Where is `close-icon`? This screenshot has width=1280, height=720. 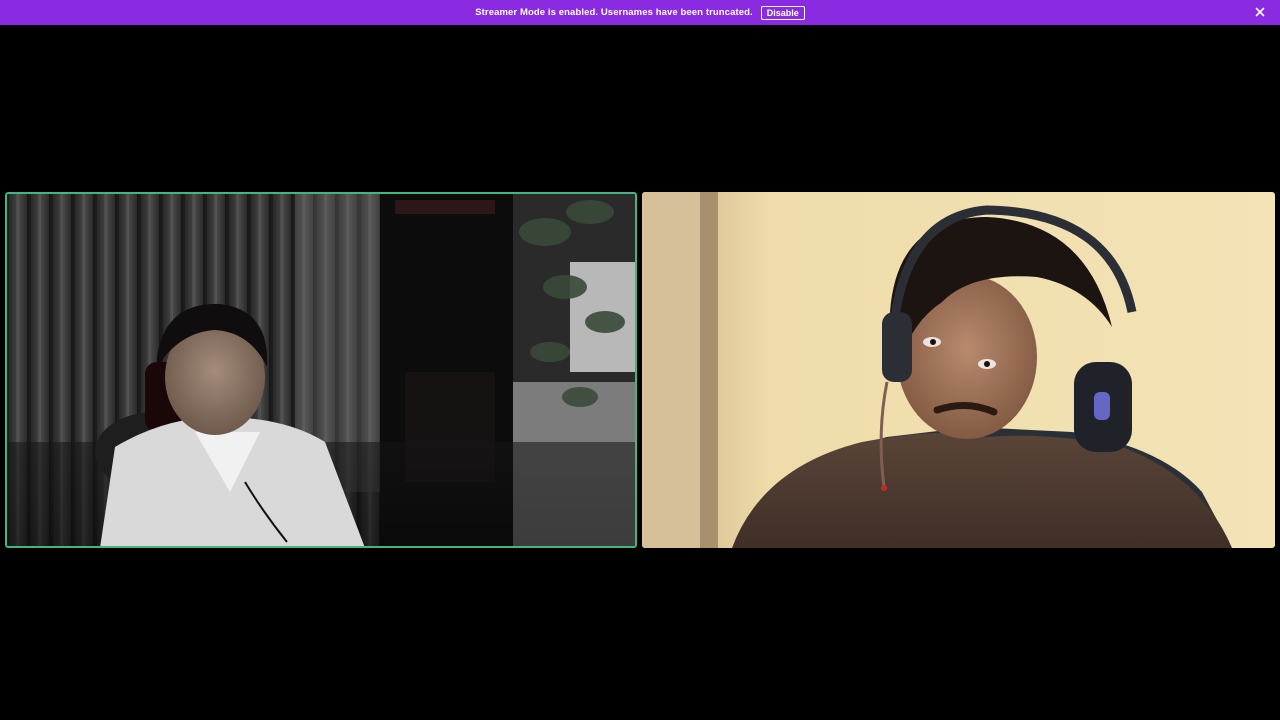 close-icon is located at coordinates (1260, 12).